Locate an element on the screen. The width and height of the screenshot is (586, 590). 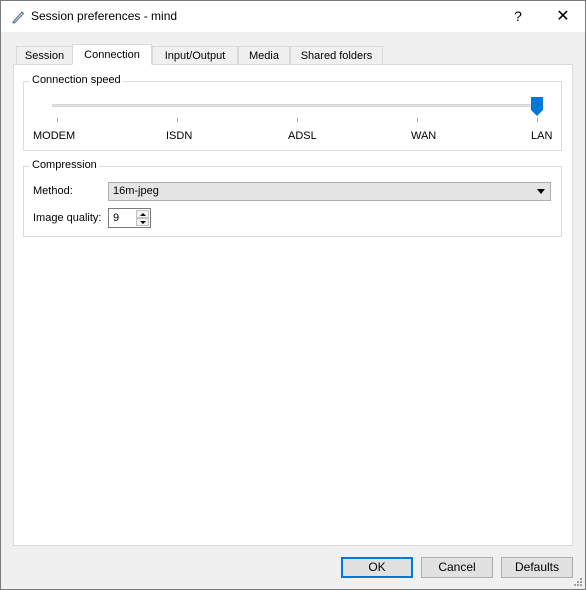
image-quality-value: 9 is located at coordinates (116, 218).